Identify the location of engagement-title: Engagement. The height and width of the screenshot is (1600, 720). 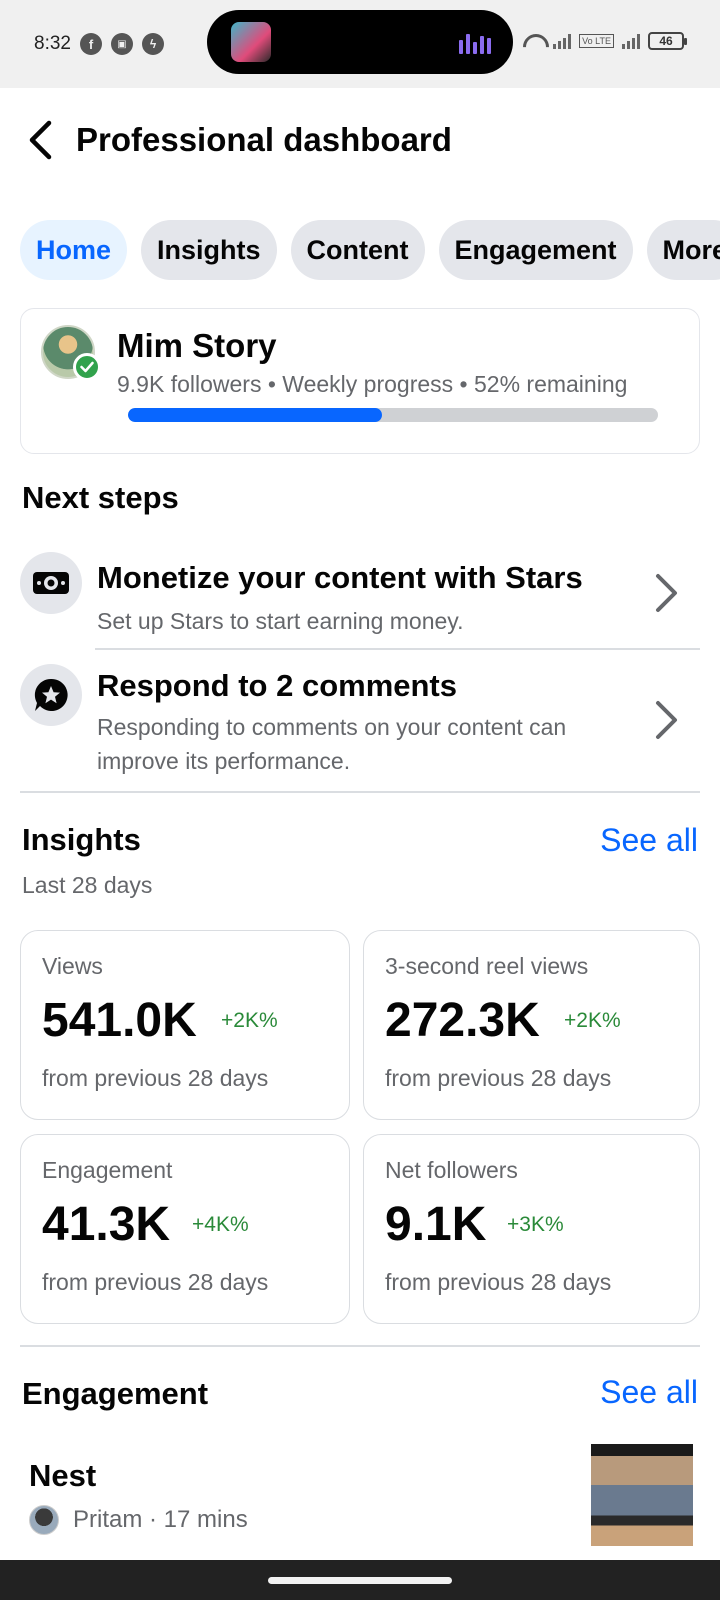
(115, 1393).